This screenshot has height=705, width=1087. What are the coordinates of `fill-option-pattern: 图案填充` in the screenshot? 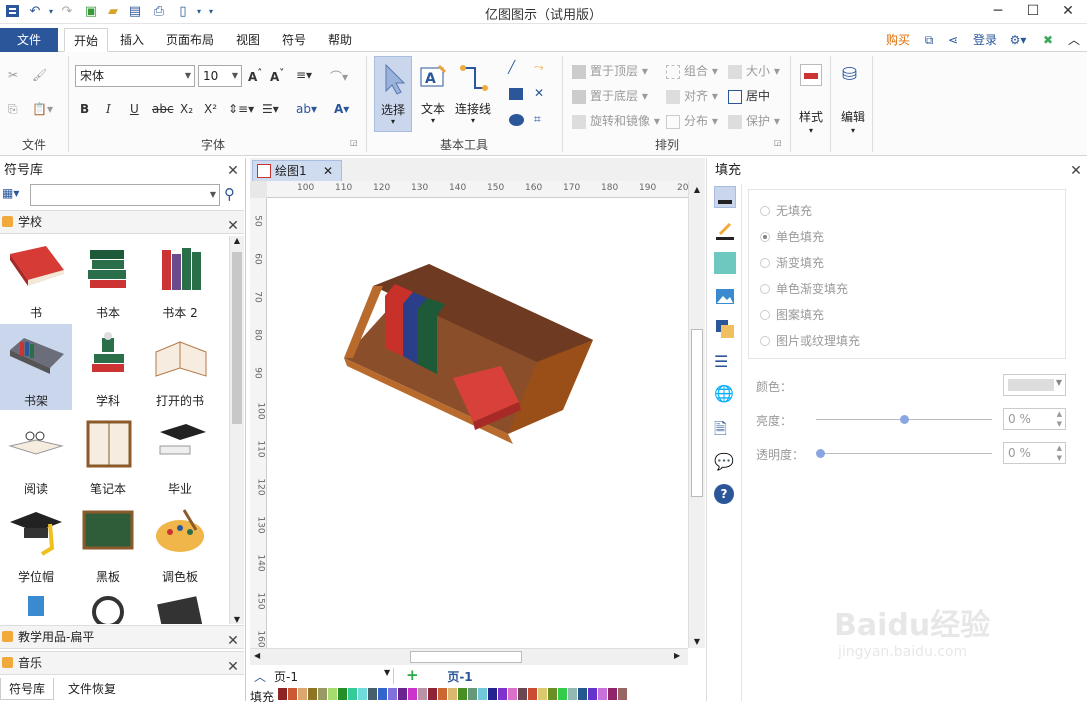 It's located at (792, 314).